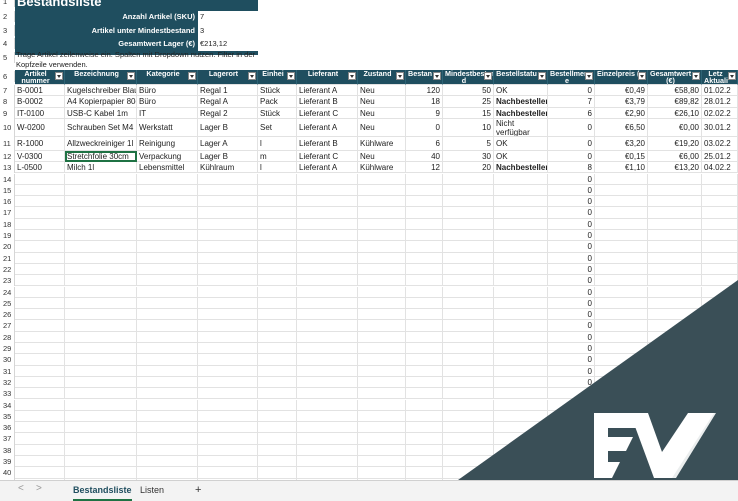 Image resolution: width=738 pixels, height=501 pixels. Describe the element at coordinates (468, 156) in the screenshot. I see `table-cell: 30` at that location.